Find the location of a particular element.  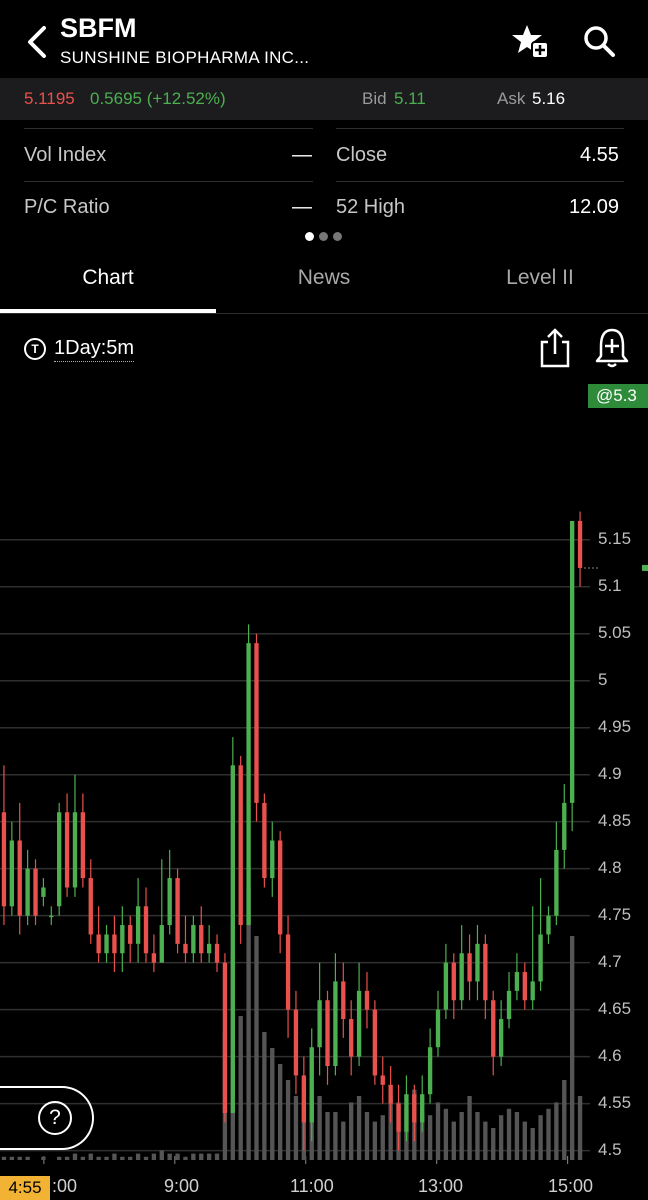

y-tick-label: 4.8 is located at coordinates (610, 867).